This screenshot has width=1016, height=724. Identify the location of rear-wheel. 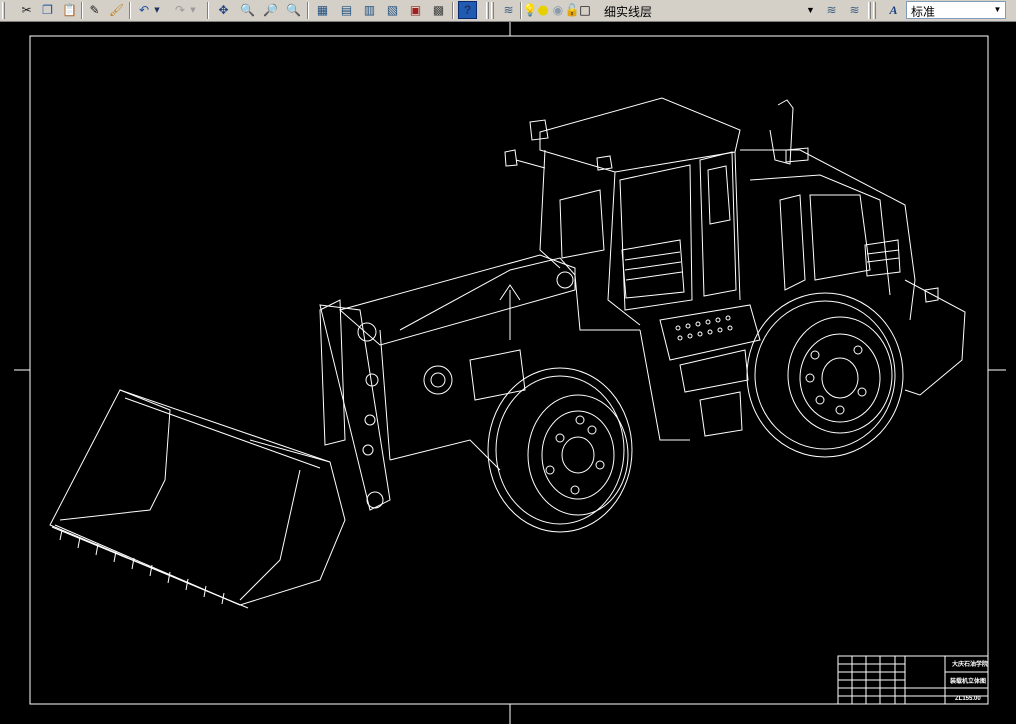
(825, 375).